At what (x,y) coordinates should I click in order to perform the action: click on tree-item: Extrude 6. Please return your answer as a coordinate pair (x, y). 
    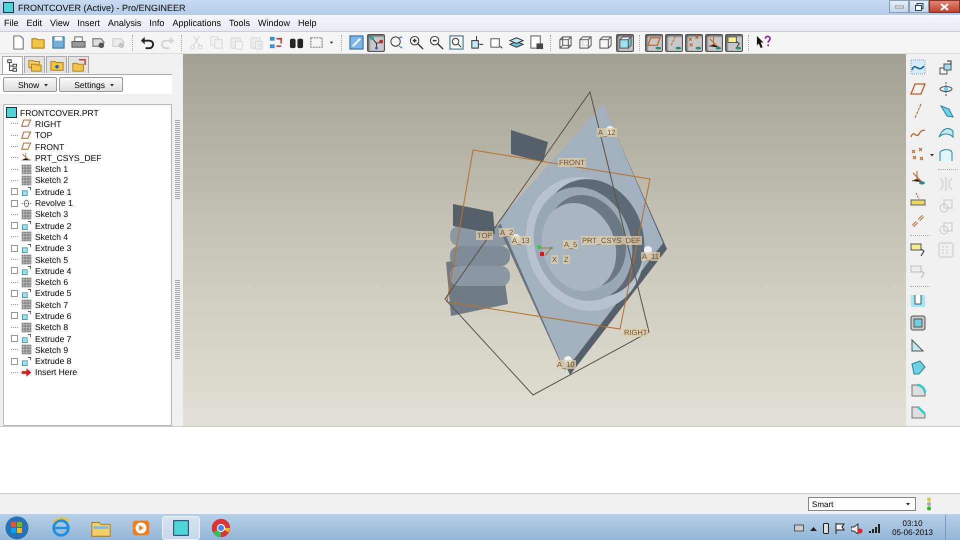
    Looking at the image, I should click on (53, 315).